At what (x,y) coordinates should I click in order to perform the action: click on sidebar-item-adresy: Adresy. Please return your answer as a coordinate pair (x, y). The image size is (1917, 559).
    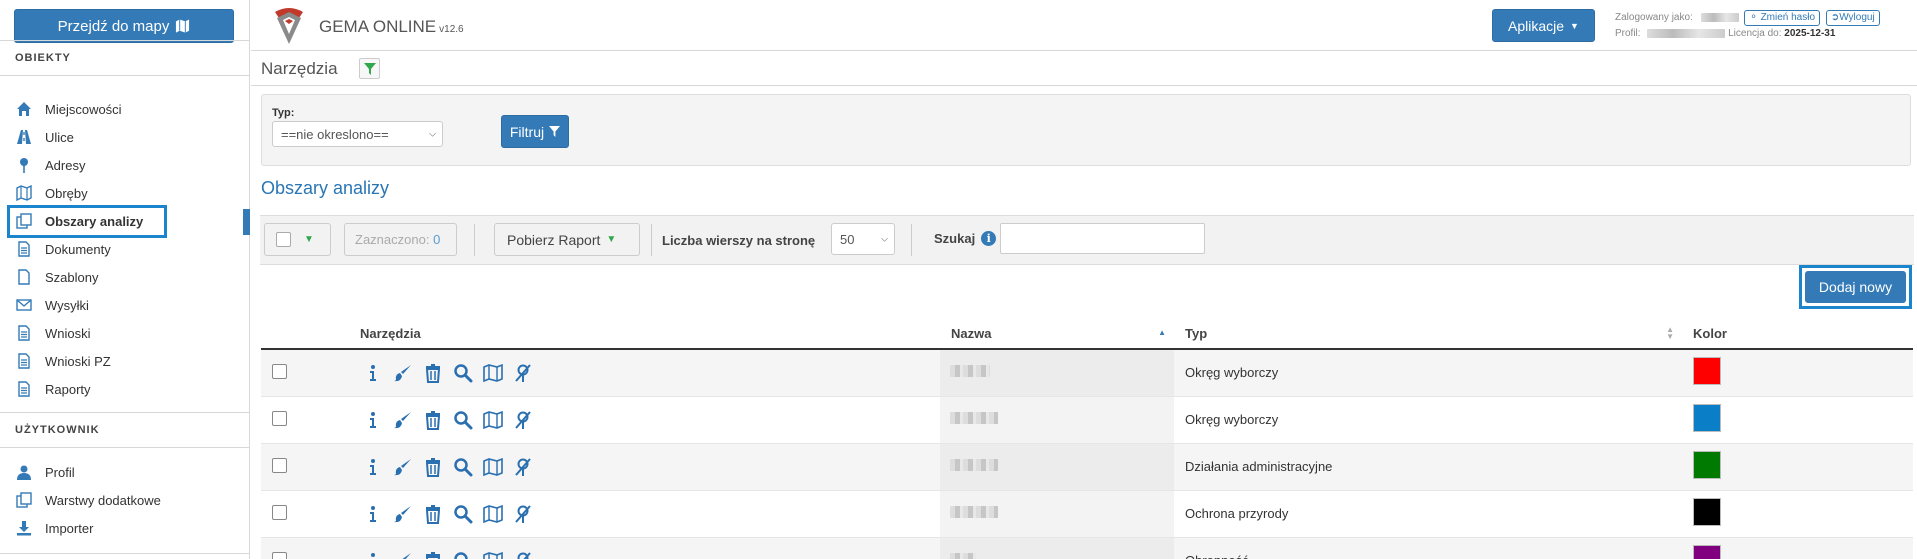
    Looking at the image, I should click on (125, 165).